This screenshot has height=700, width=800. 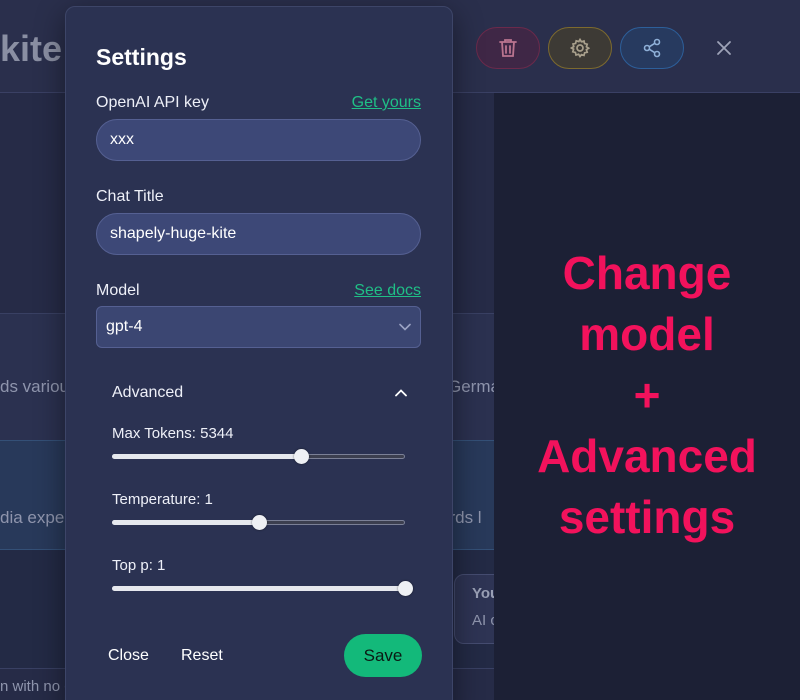 I want to click on temperature-slider, so click(x=258, y=522).